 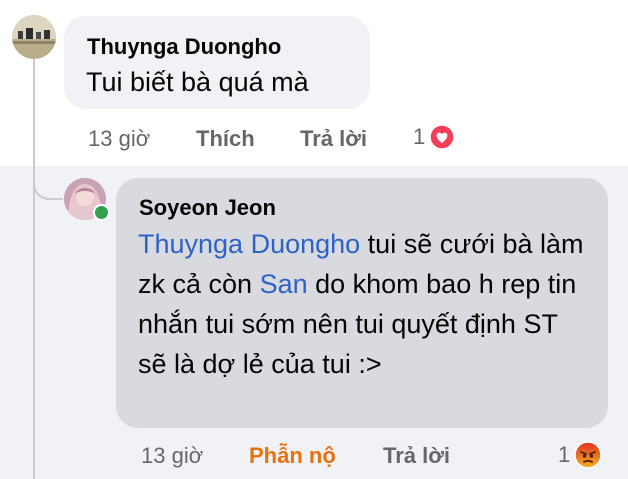 I want to click on thread-line-curve, so click(x=48, y=185).